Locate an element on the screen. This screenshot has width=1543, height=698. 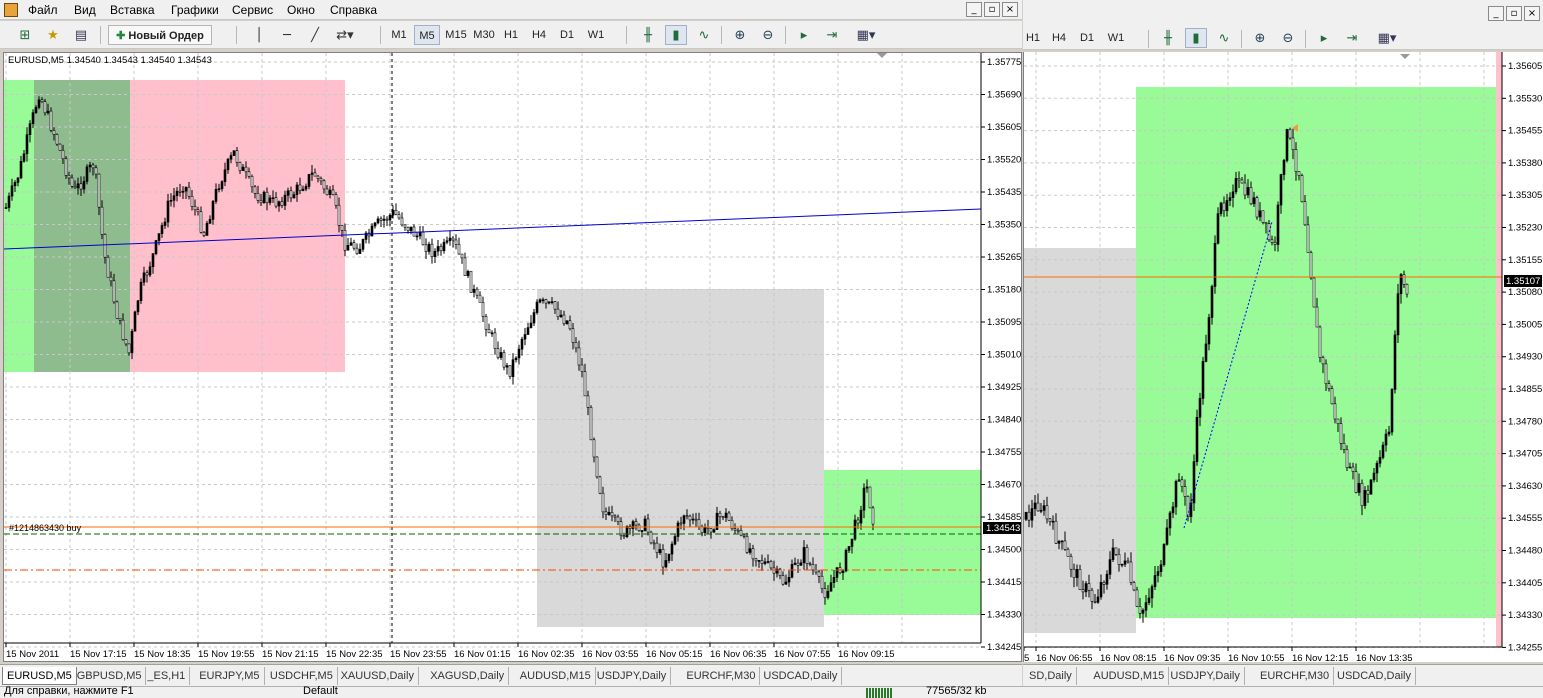
zoom-in-icon: ⊕ is located at coordinates (740, 35).